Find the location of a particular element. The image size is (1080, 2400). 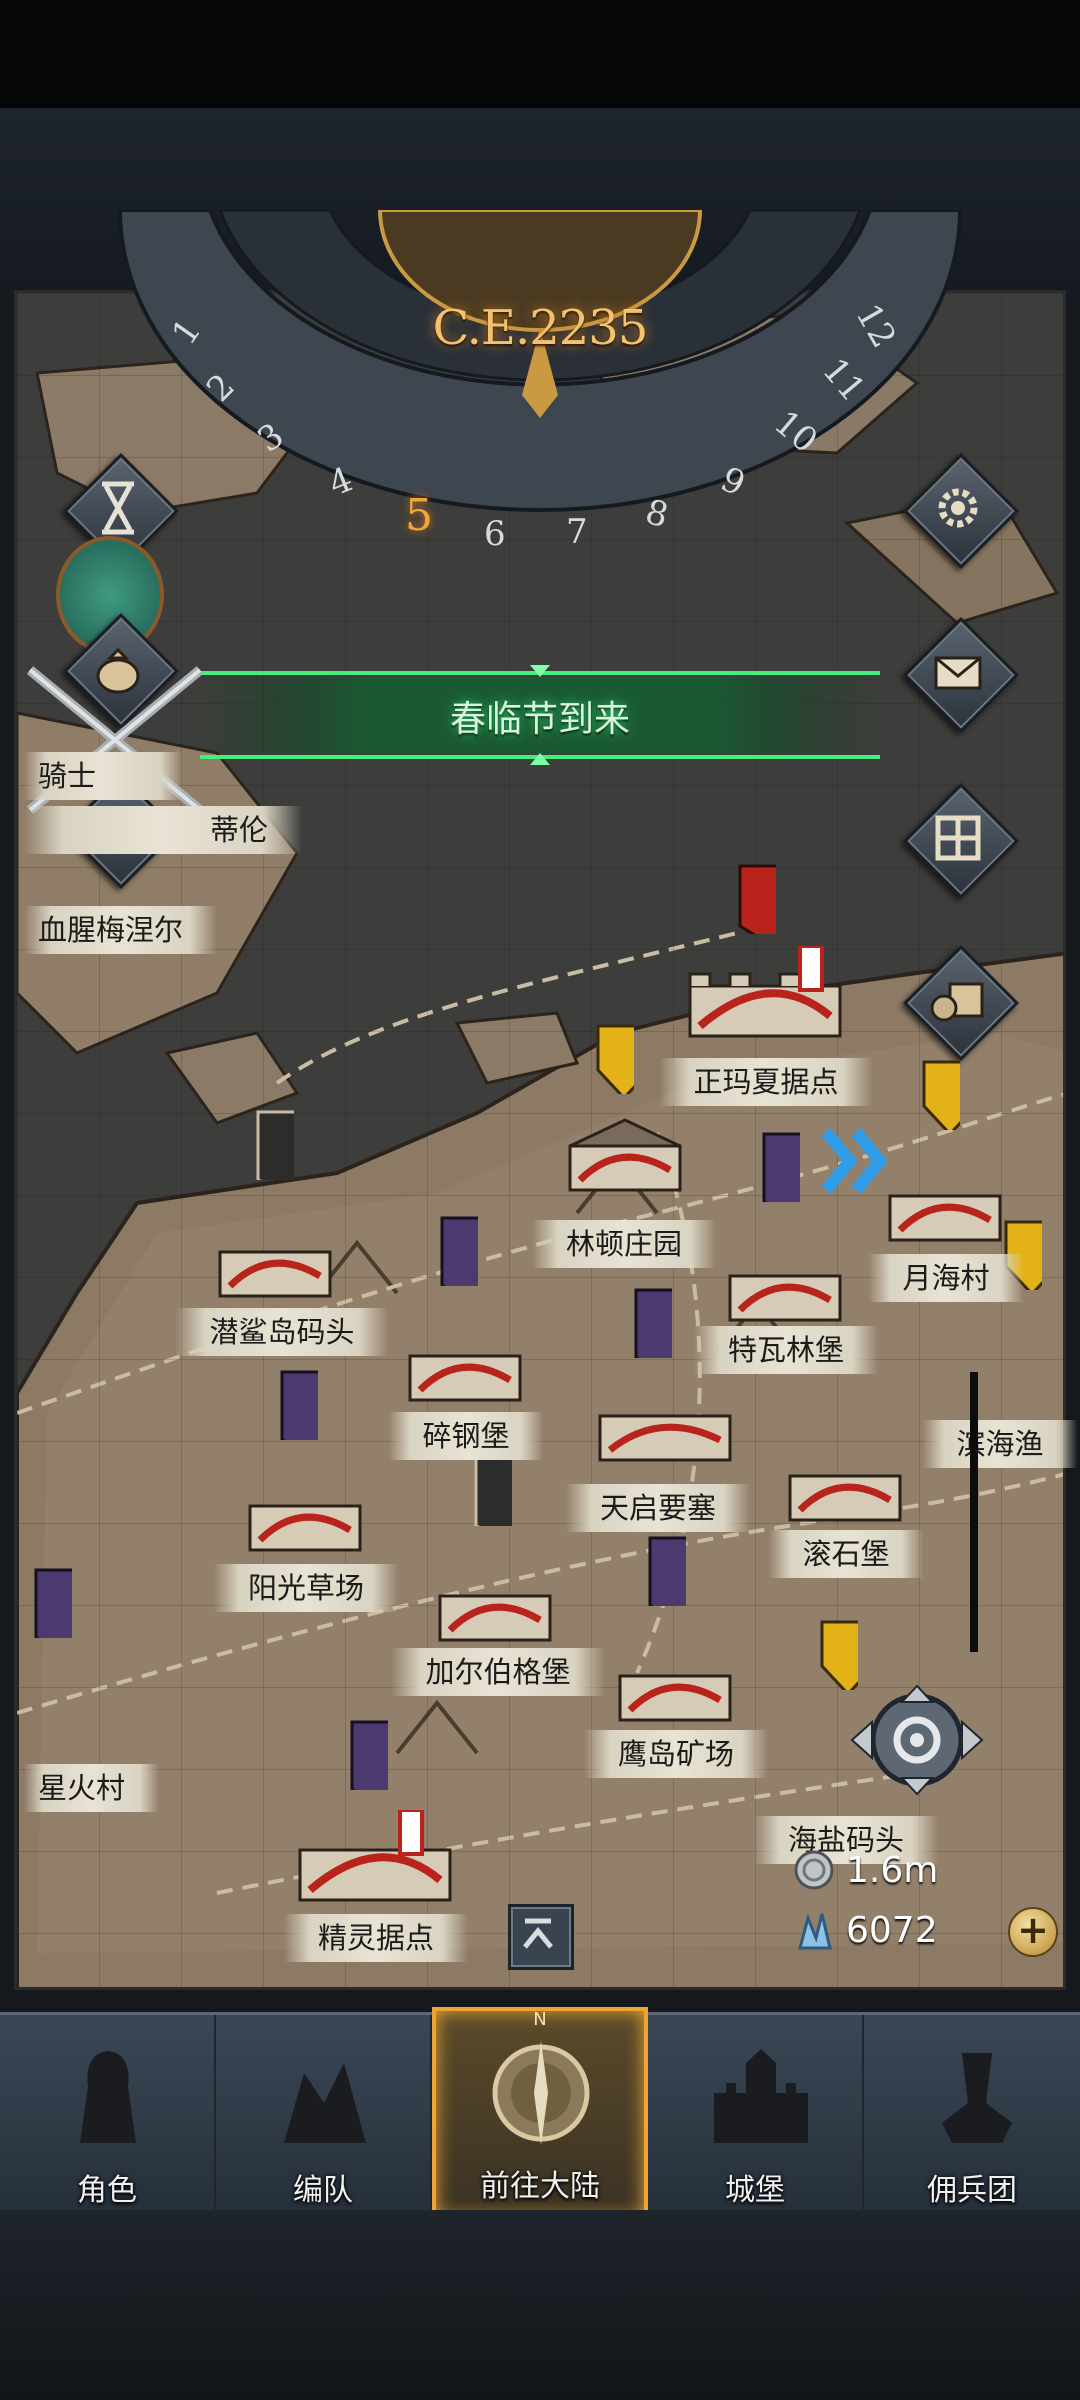

grid-menu-button is located at coordinates (961, 841).